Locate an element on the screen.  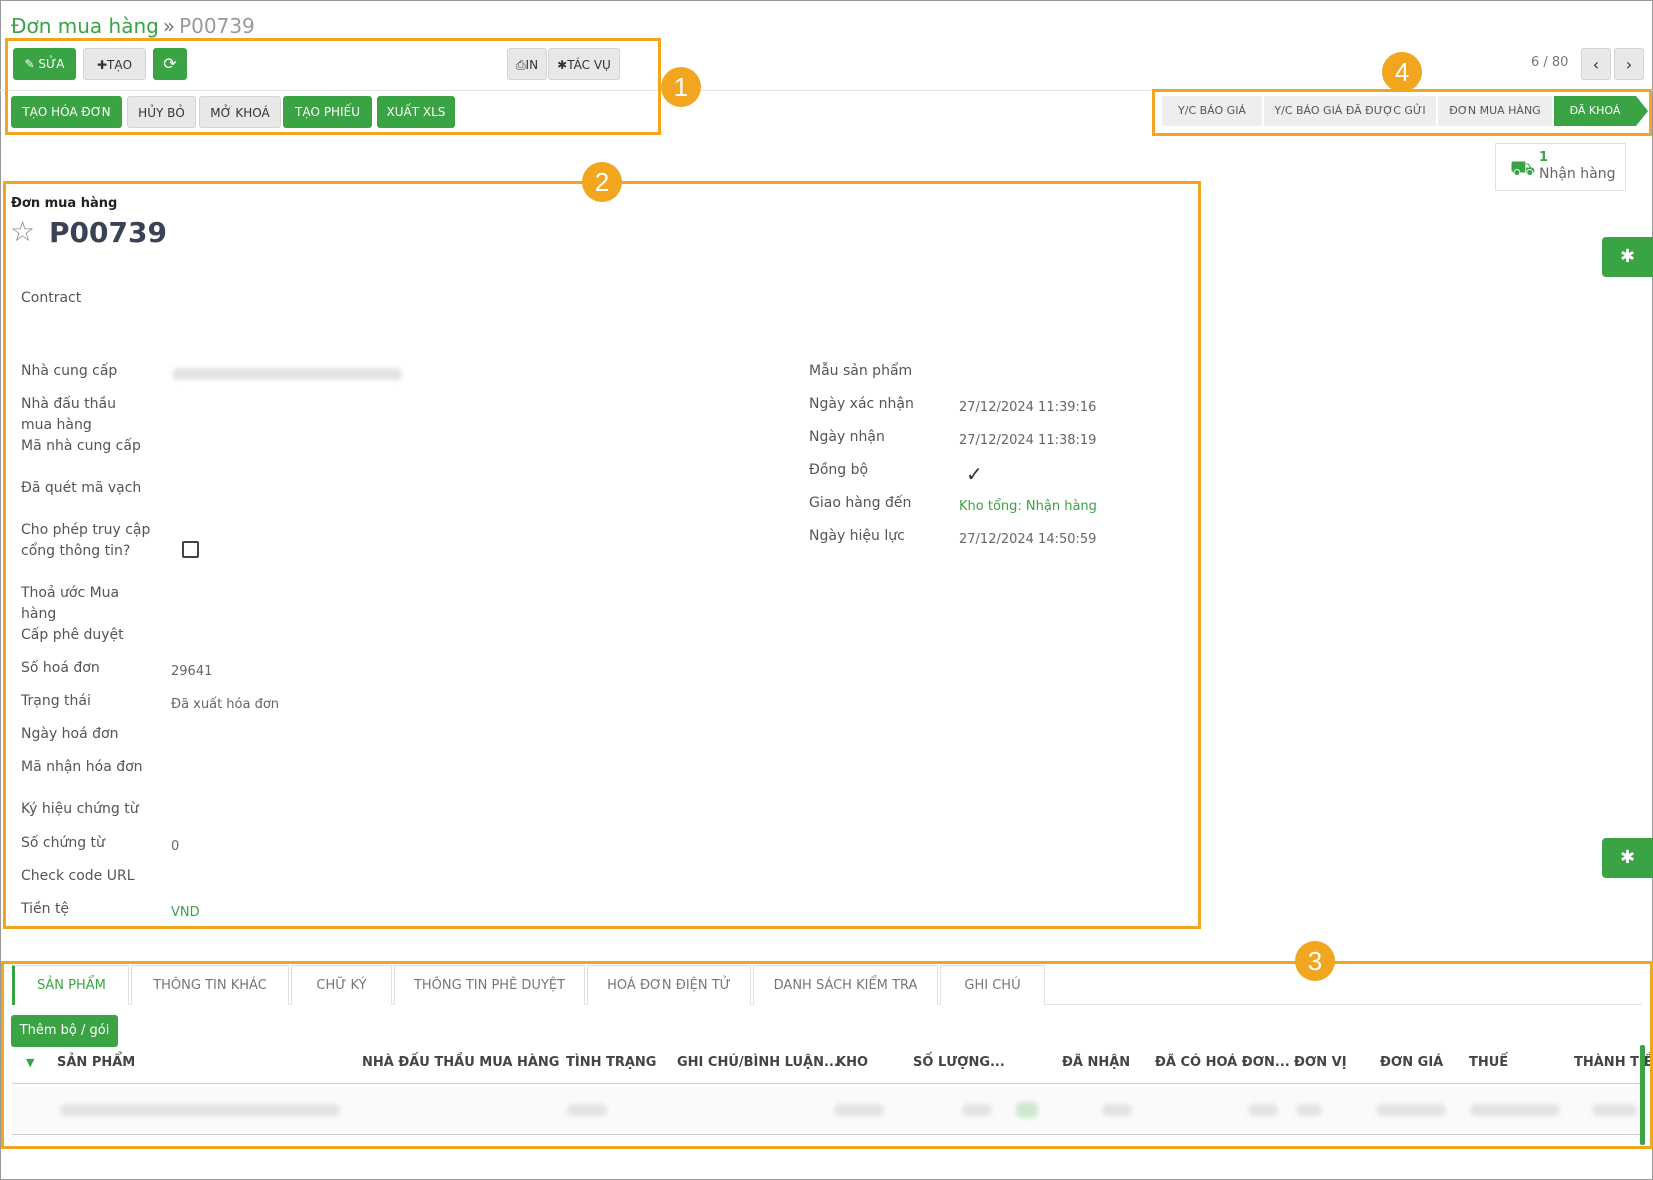
annotation-badge-4: 4 is located at coordinates (1402, 72).